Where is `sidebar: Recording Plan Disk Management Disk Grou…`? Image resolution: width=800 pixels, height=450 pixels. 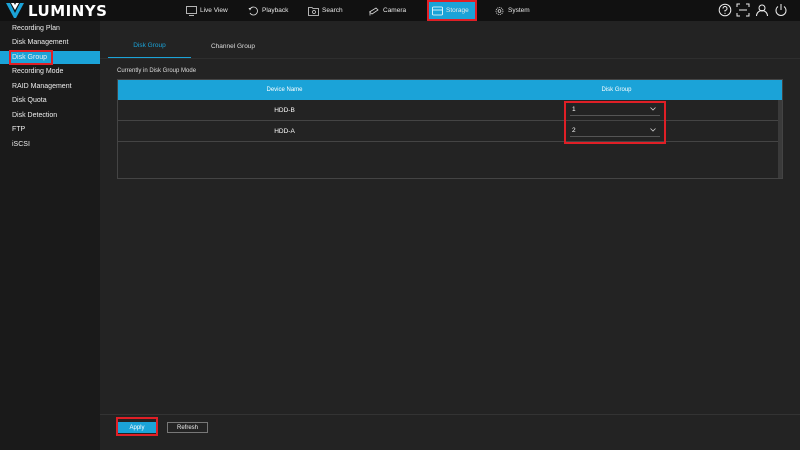
sidebar: Recording Plan Disk Management Disk Grou… is located at coordinates (50, 235).